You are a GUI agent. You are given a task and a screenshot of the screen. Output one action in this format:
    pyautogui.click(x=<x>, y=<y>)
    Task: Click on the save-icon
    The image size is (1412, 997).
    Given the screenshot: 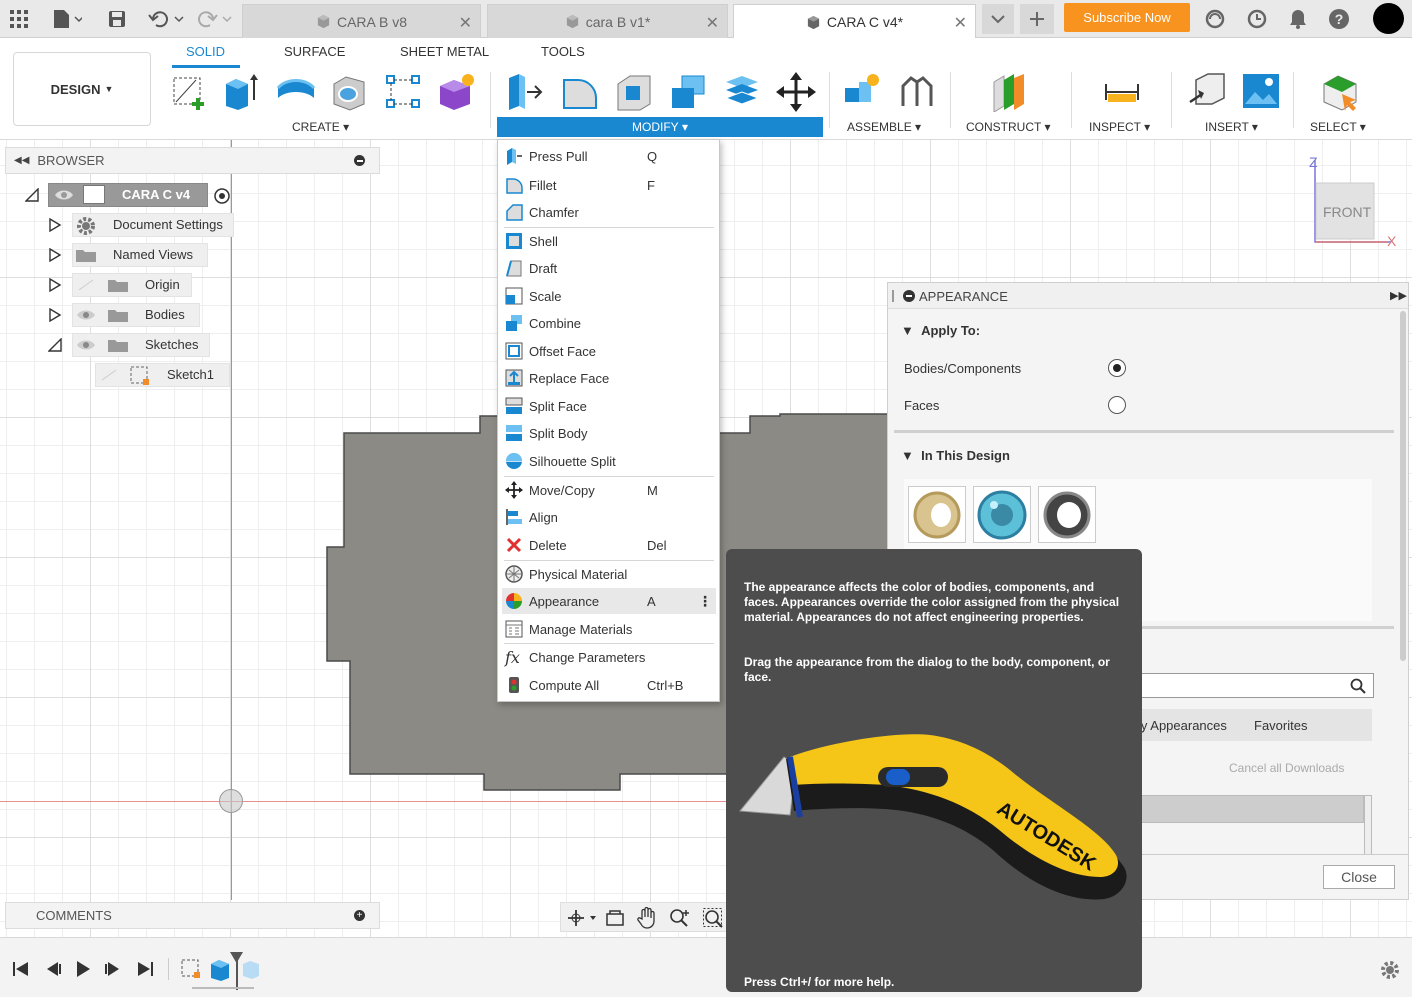 What is the action you would take?
    pyautogui.click(x=117, y=19)
    